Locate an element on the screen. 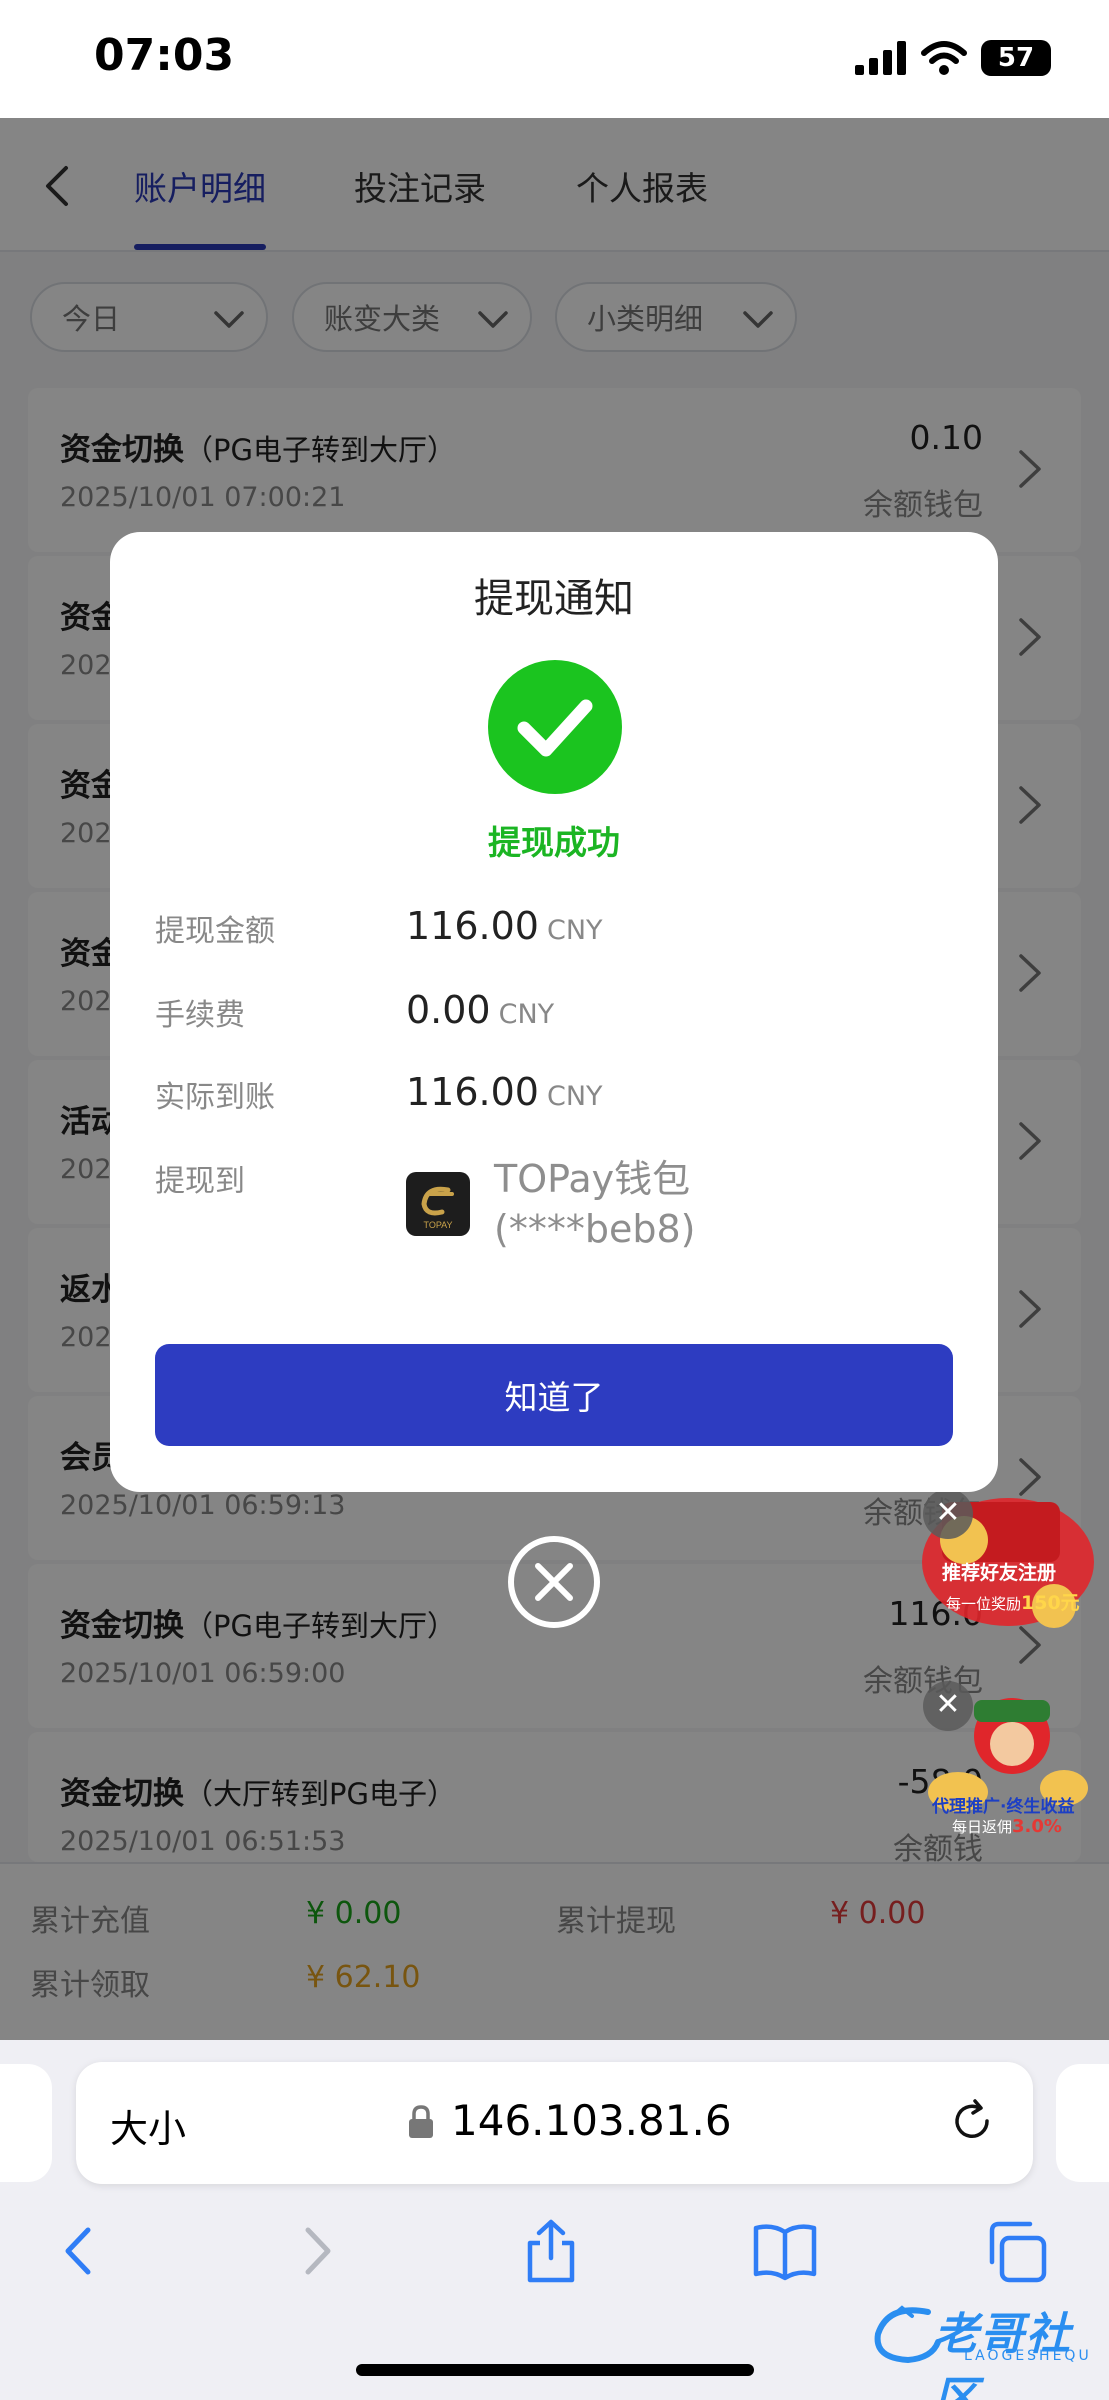  status-icons: 57 is located at coordinates (953, 58).